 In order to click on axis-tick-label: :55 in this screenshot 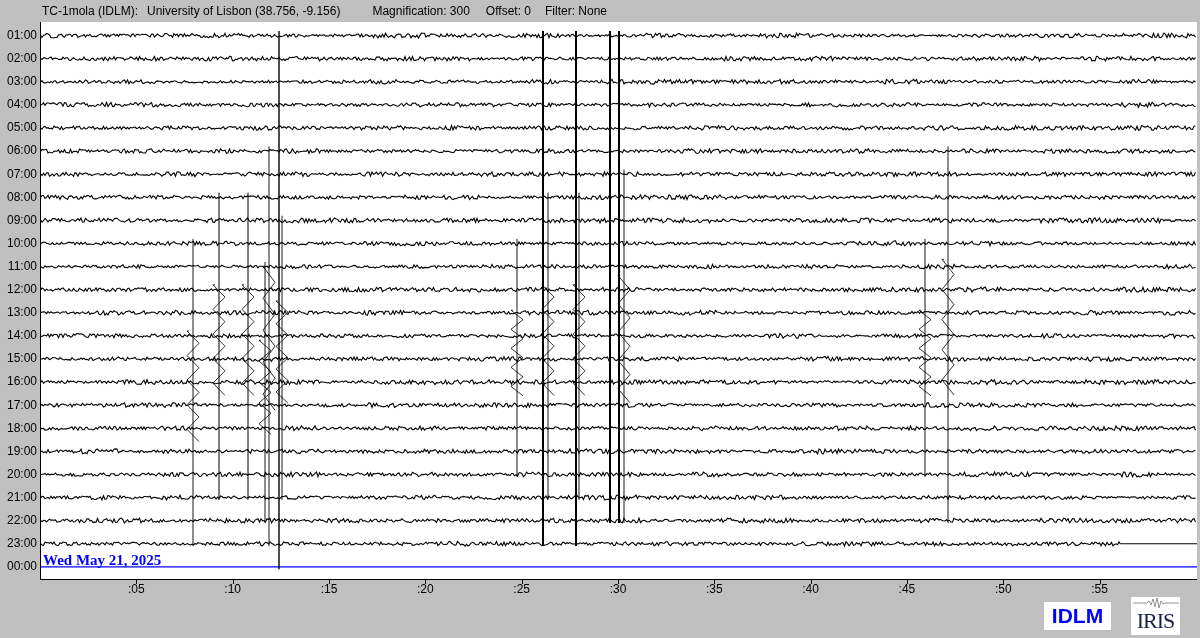, I will do `click(1099, 589)`.